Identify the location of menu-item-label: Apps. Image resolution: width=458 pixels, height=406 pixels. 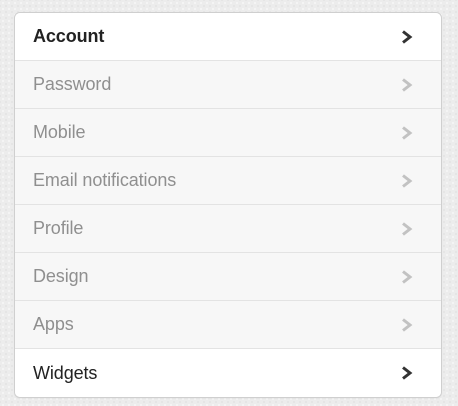
(53, 324).